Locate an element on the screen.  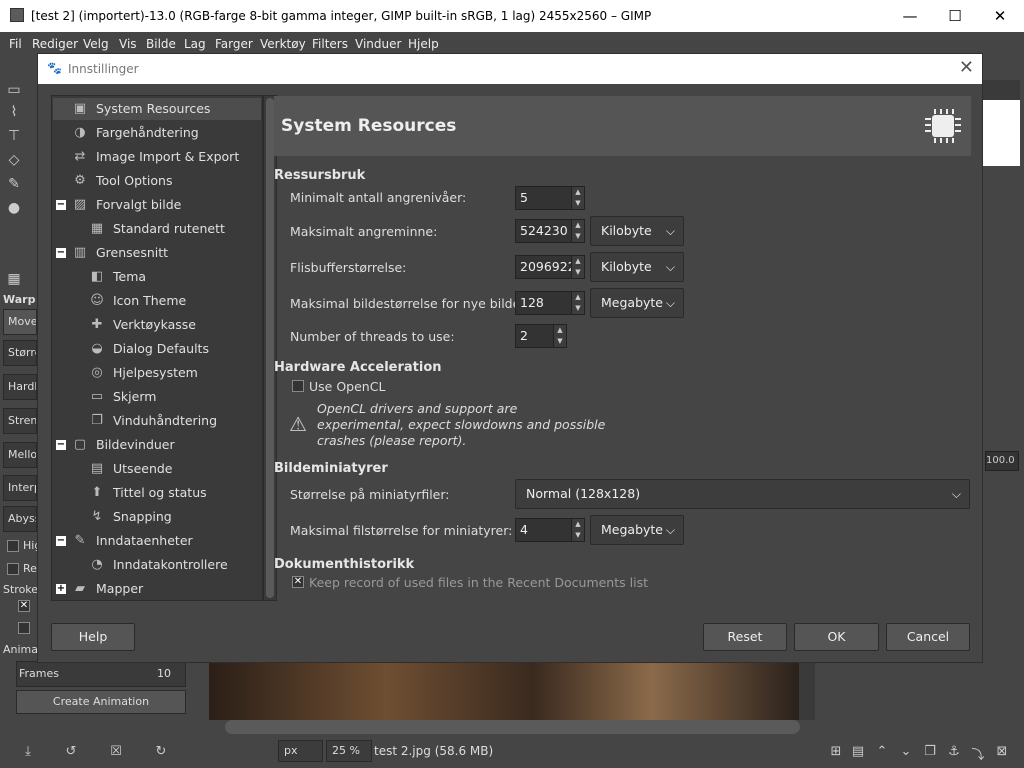
dodge-icon: ● is located at coordinates (14, 209).